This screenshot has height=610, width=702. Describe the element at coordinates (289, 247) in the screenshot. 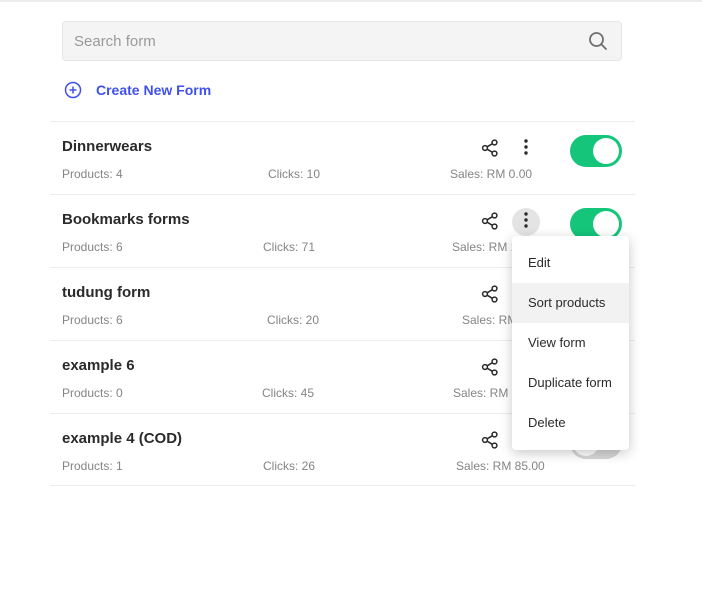

I see `clicks-count: Clicks: 71` at that location.